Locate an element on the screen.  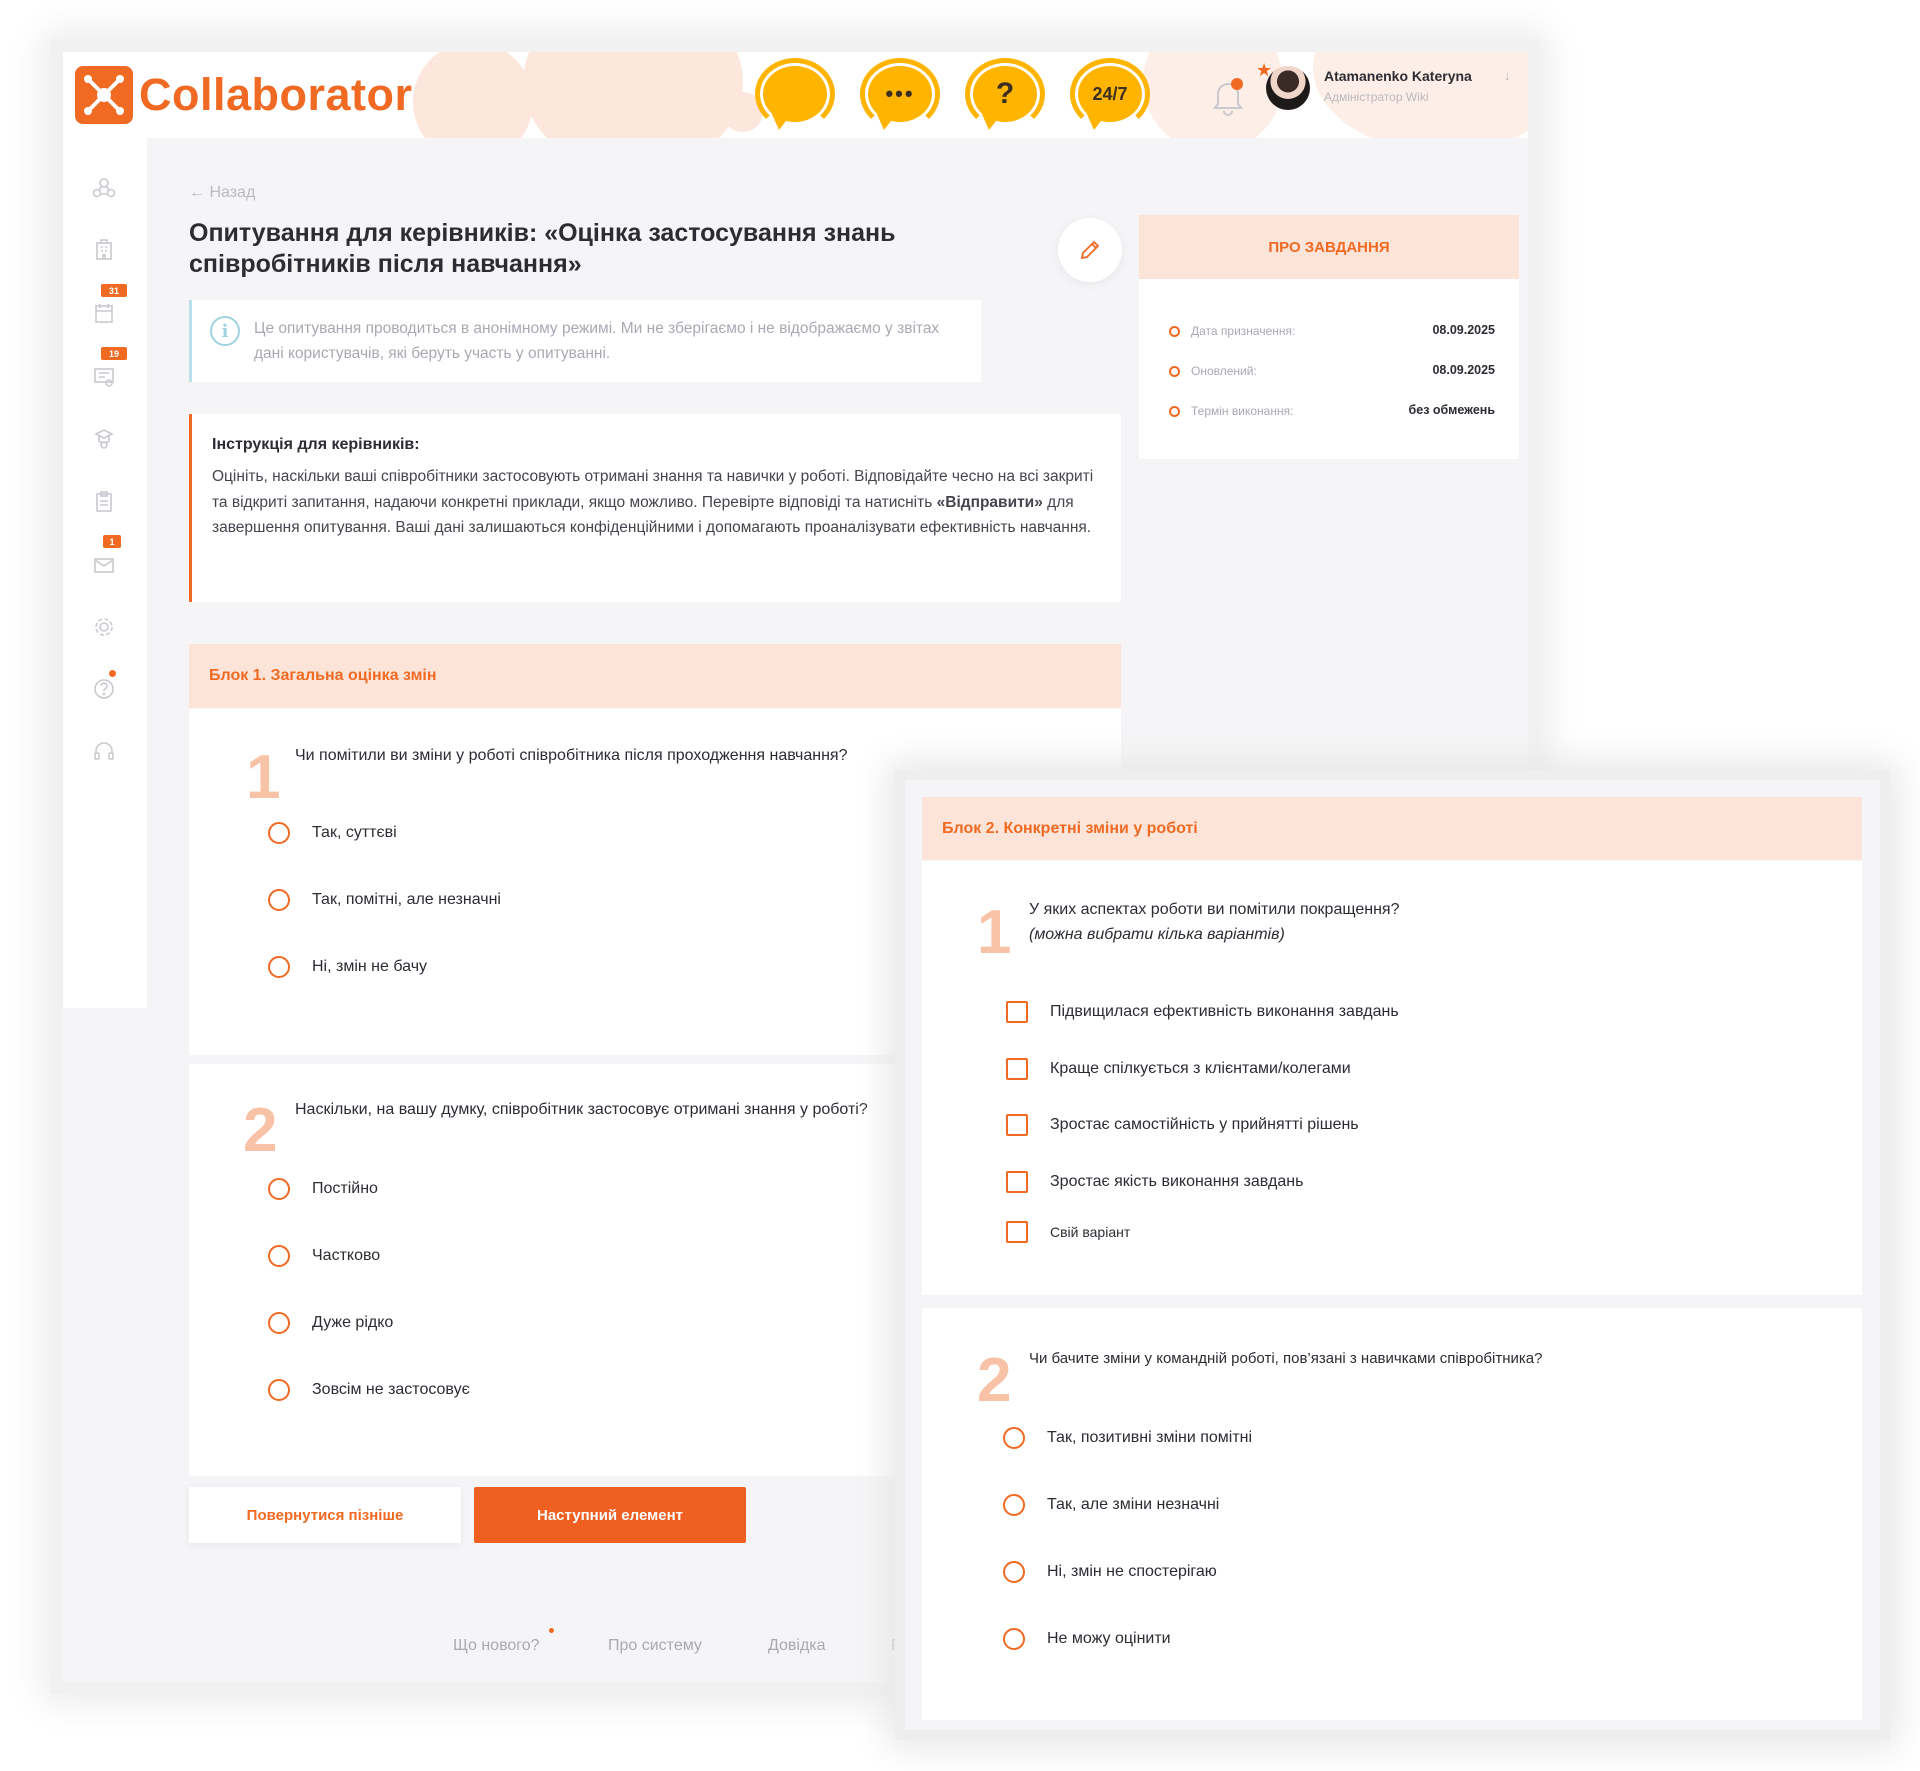
question-hint: (можна вибрати кілька варіантів) is located at coordinates (1157, 934).